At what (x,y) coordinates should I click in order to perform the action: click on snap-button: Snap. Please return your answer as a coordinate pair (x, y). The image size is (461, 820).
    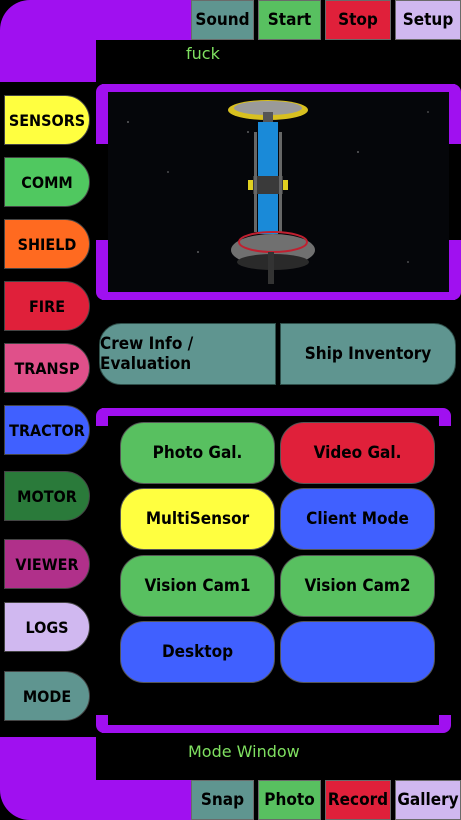
    Looking at the image, I should click on (222, 800).